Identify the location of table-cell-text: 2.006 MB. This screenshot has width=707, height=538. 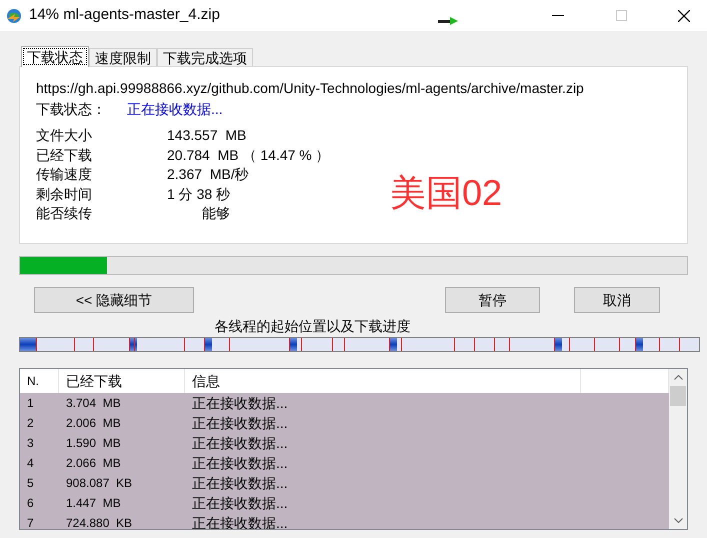
(93, 423).